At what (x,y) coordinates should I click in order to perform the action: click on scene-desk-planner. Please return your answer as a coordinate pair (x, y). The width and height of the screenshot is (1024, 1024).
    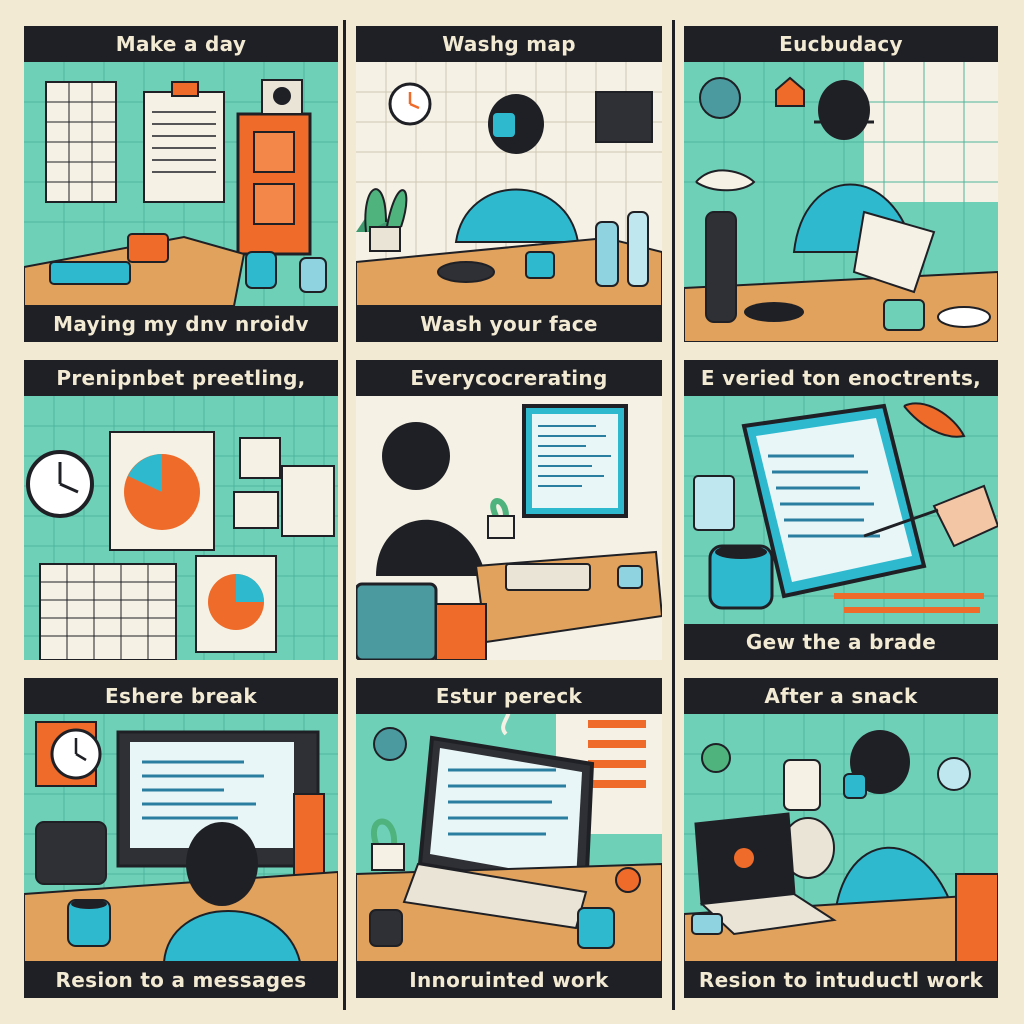
    Looking at the image, I should click on (181, 184).